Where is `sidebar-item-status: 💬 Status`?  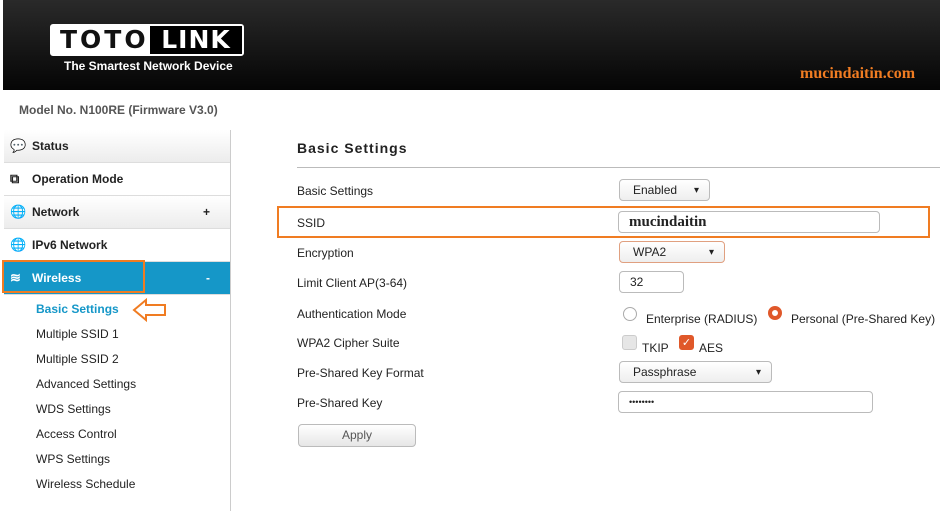
sidebar-item-status: 💬 Status is located at coordinates (117, 146).